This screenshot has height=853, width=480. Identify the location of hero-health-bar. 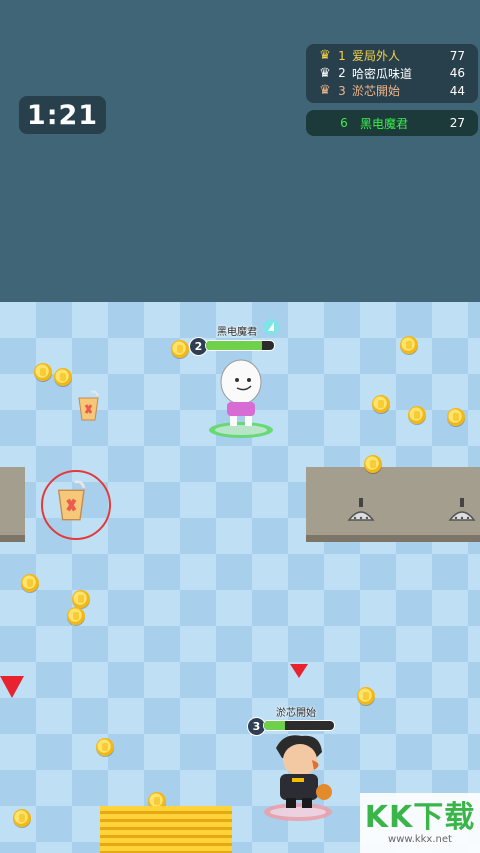
(240, 345).